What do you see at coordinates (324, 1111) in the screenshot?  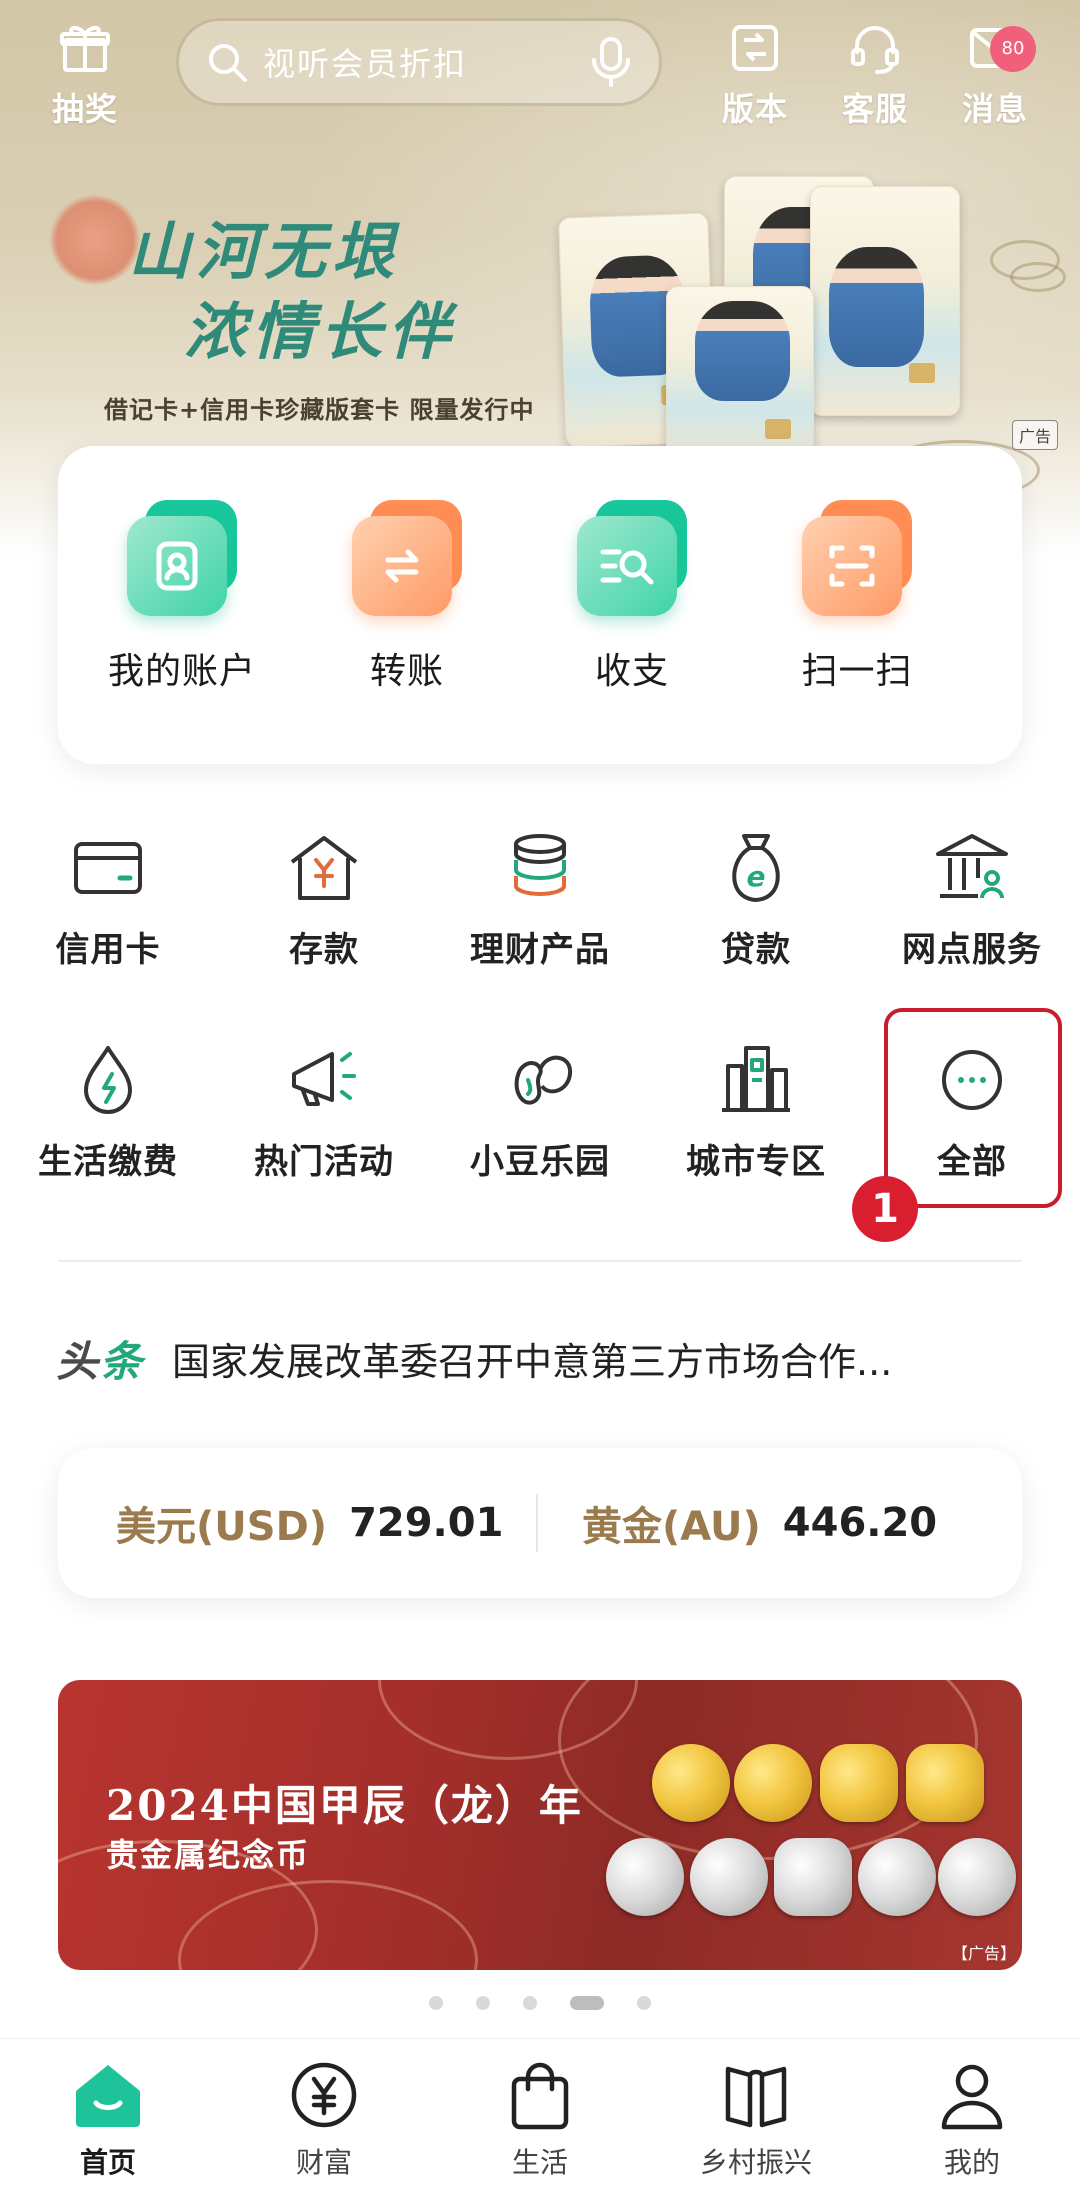 I see `service-hot-activity: 热门活动` at bounding box center [324, 1111].